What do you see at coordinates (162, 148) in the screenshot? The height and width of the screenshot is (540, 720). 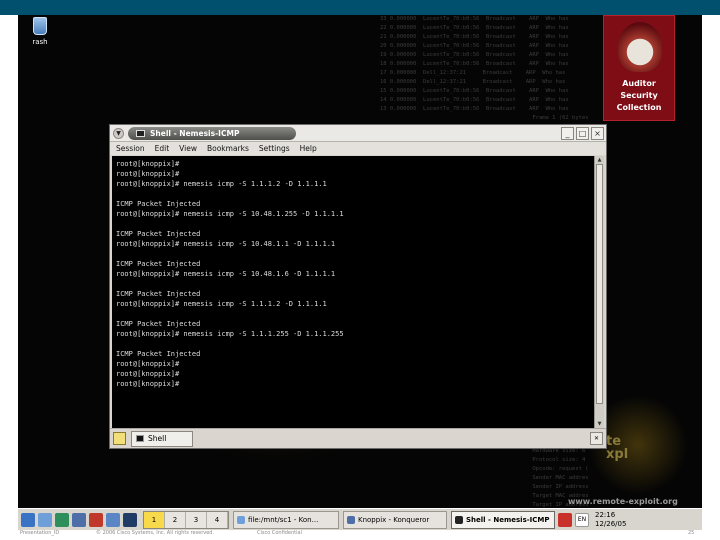 I see `menu-edit: Edit` at bounding box center [162, 148].